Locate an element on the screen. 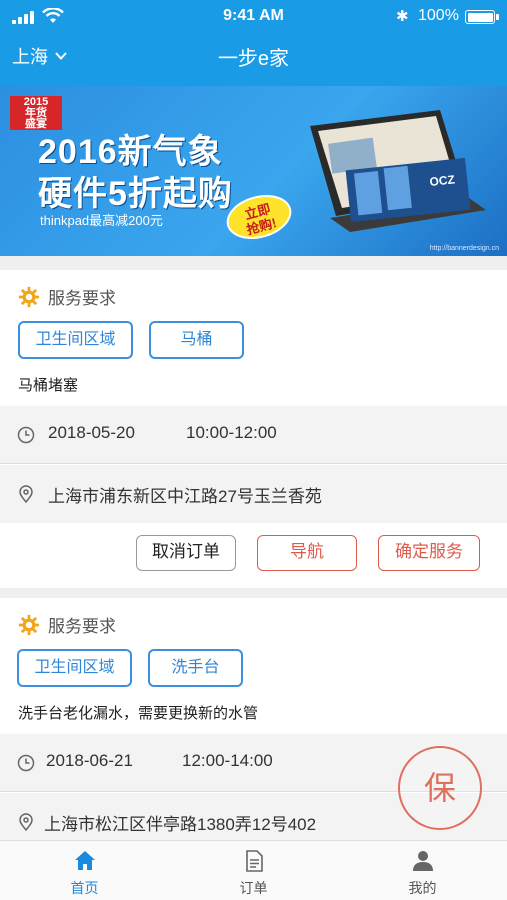  tab-bar: 首页 订单 我的 is located at coordinates (253, 870).